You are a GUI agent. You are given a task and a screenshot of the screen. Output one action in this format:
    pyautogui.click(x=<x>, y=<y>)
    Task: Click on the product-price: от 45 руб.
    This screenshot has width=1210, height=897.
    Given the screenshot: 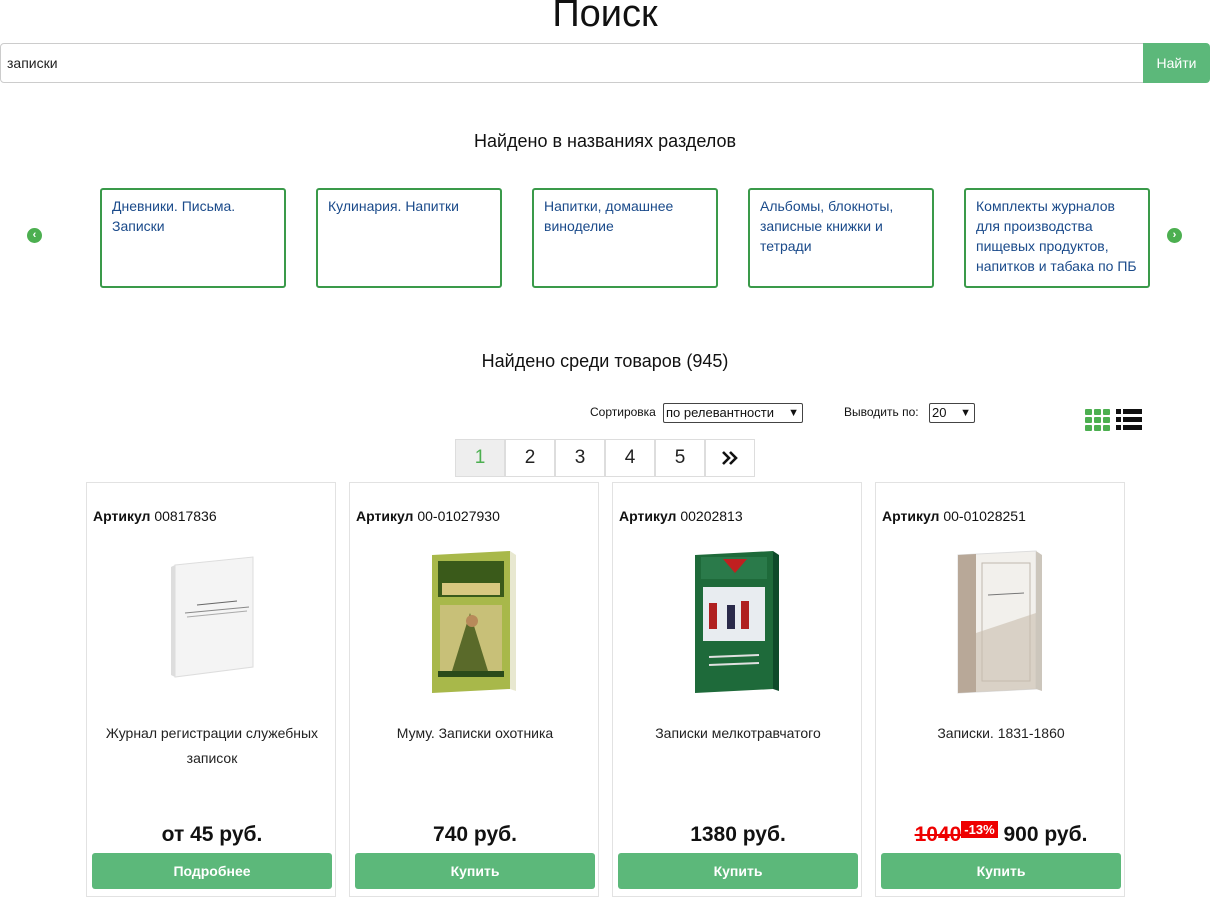 What is the action you would take?
    pyautogui.click(x=212, y=834)
    